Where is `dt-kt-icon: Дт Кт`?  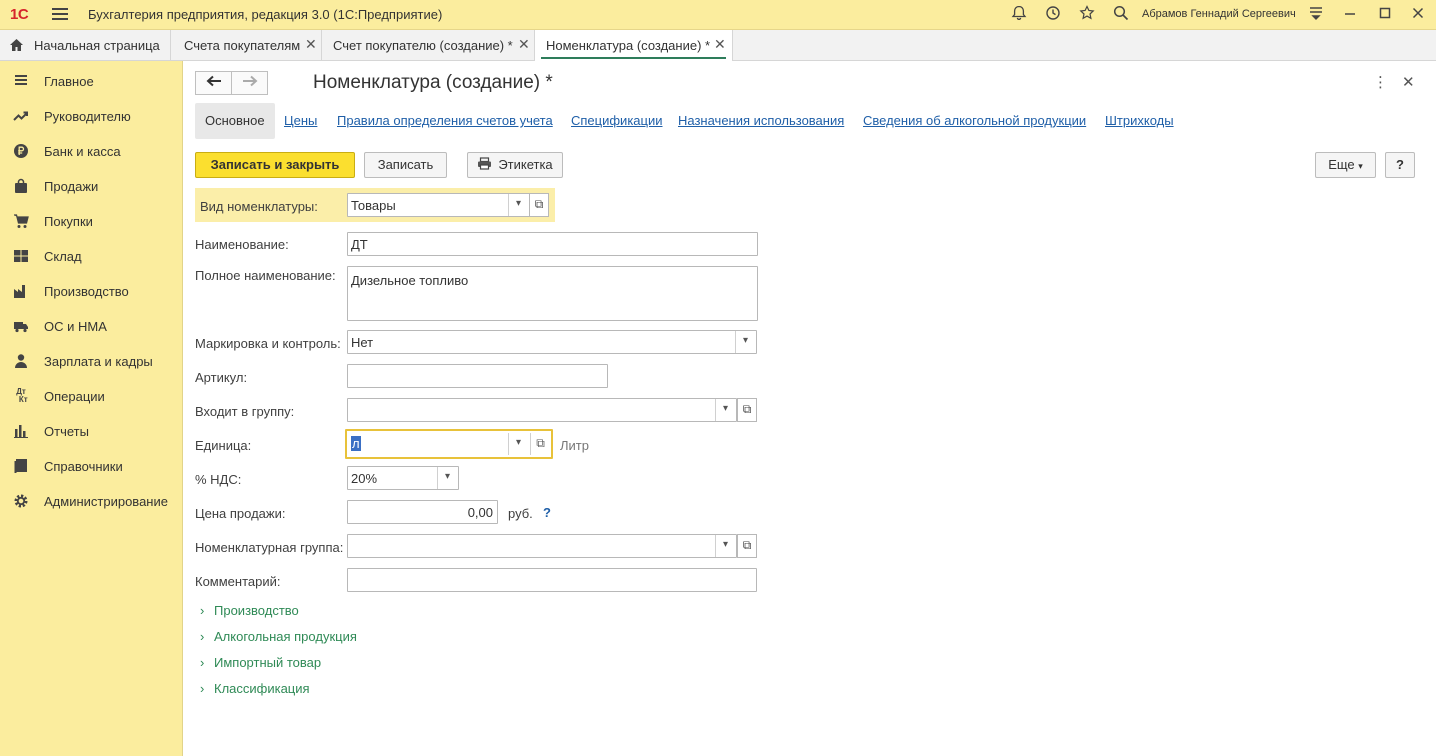 dt-kt-icon: Дт Кт is located at coordinates (21, 395).